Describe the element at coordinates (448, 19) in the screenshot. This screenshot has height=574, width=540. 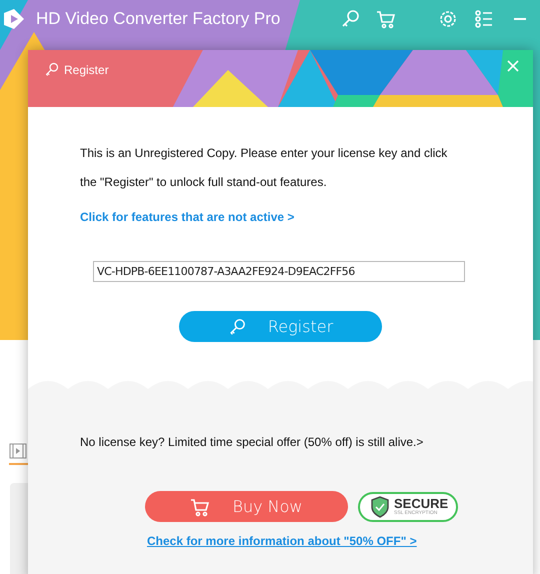
I see `settings-icon` at that location.